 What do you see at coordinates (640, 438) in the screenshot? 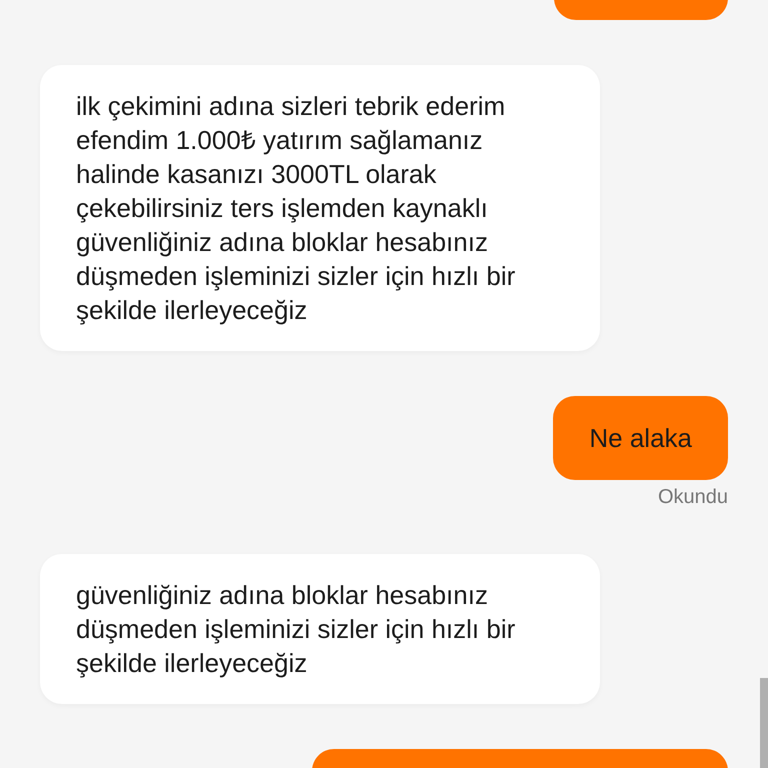
I see `message-bubble: Ne alaka` at bounding box center [640, 438].